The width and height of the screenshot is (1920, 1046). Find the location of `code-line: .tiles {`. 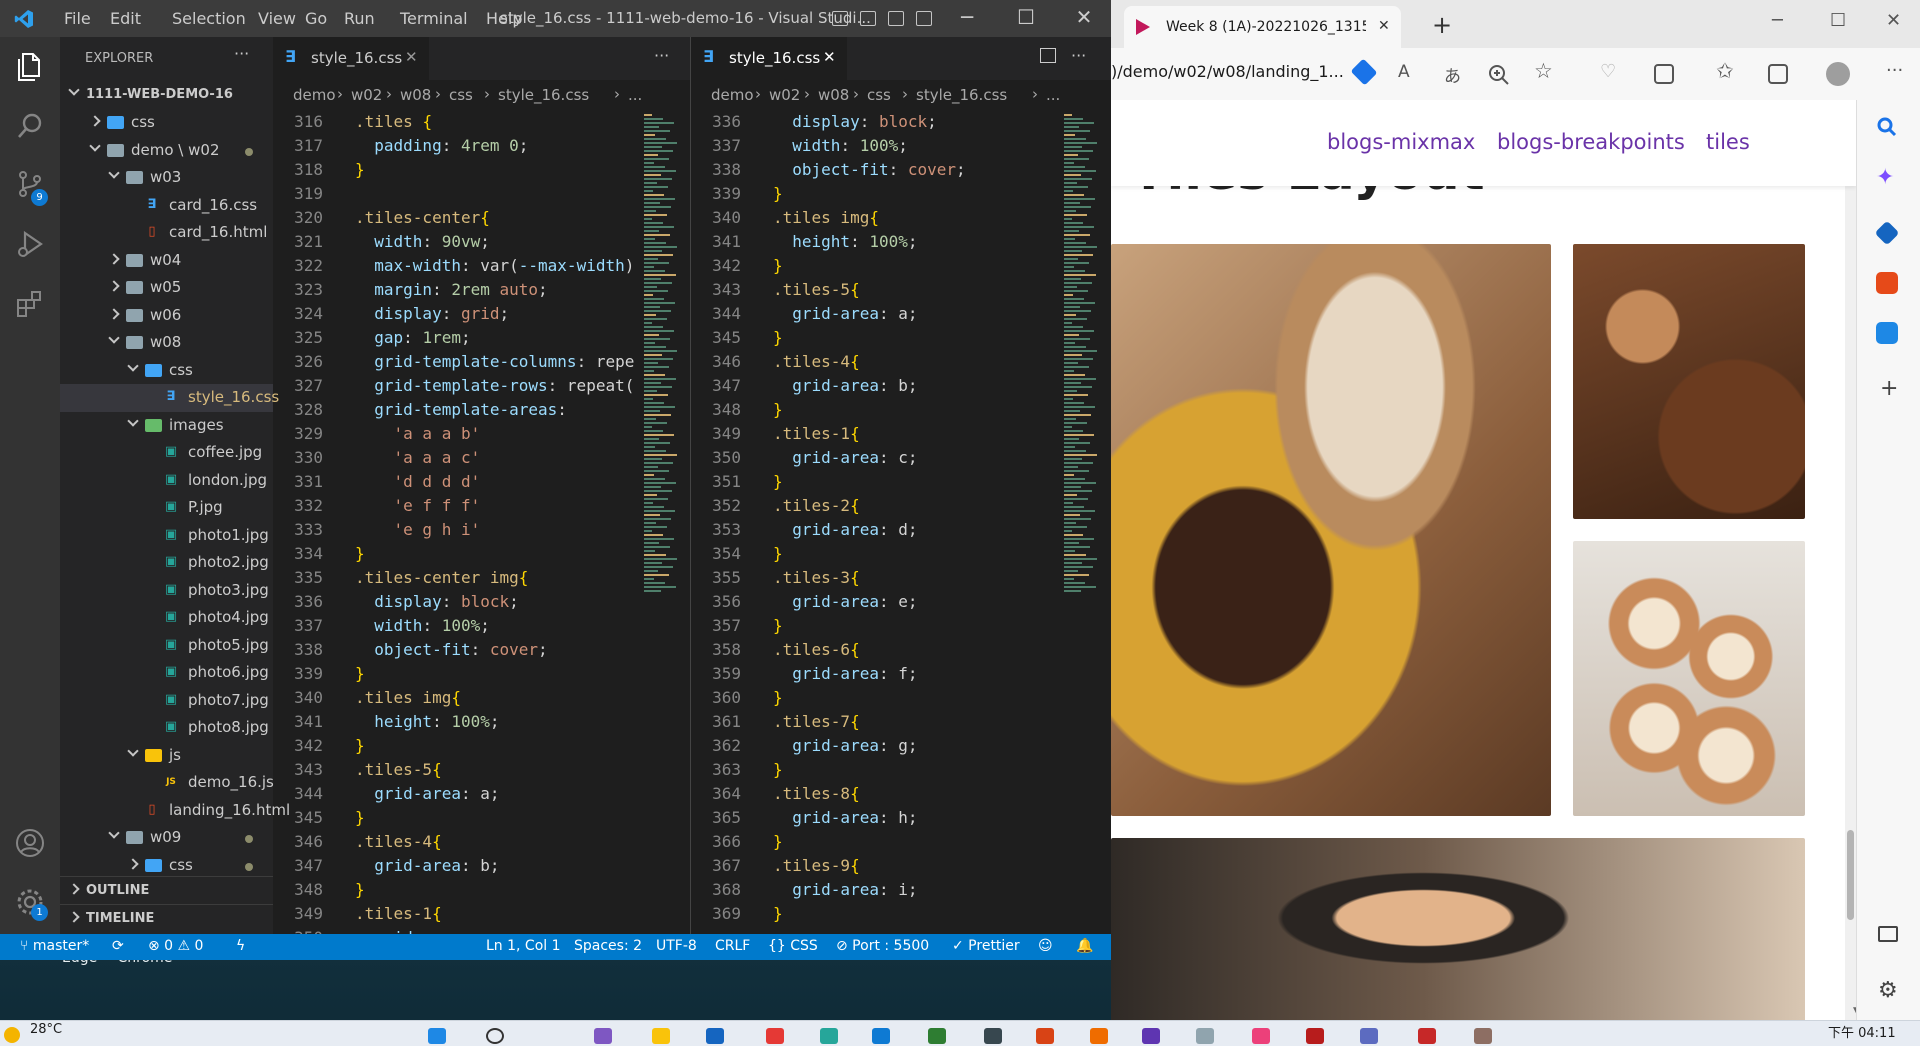

code-line: .tiles { is located at coordinates (495, 122).